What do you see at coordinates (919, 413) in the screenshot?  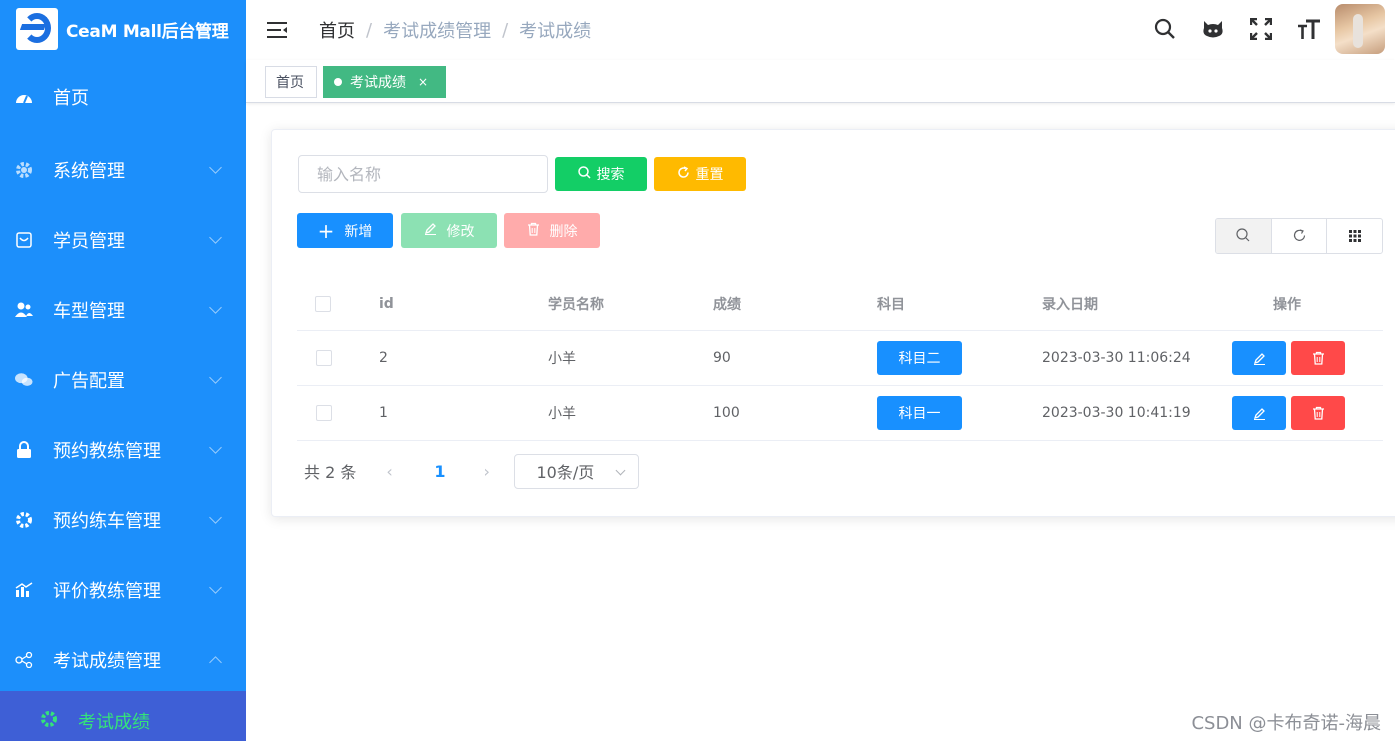 I see `subject-tag: 科目一` at bounding box center [919, 413].